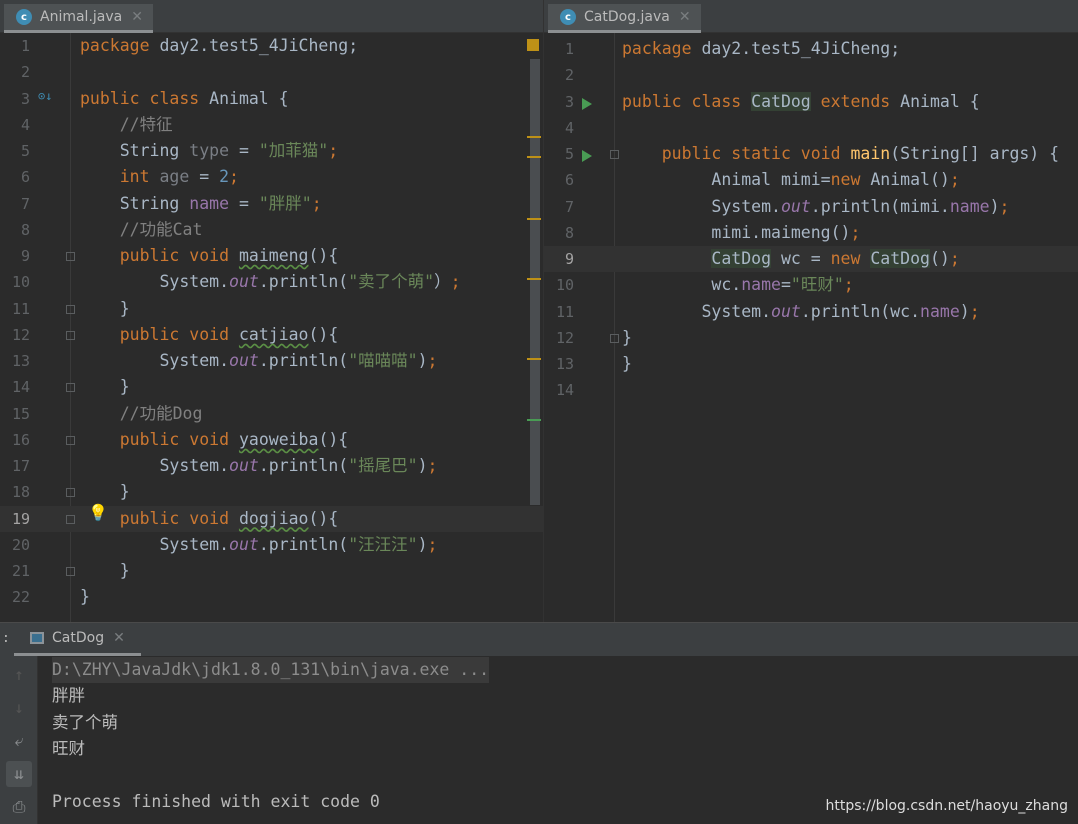  What do you see at coordinates (271, 466) in the screenshot?
I see `code-line: 17 System.out.println("摇尾巴");` at bounding box center [271, 466].